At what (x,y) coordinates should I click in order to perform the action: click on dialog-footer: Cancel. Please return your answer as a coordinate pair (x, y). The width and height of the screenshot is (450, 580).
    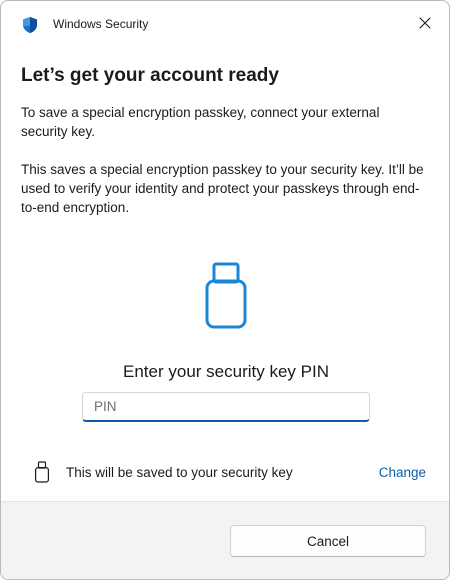
    Looking at the image, I should click on (225, 540).